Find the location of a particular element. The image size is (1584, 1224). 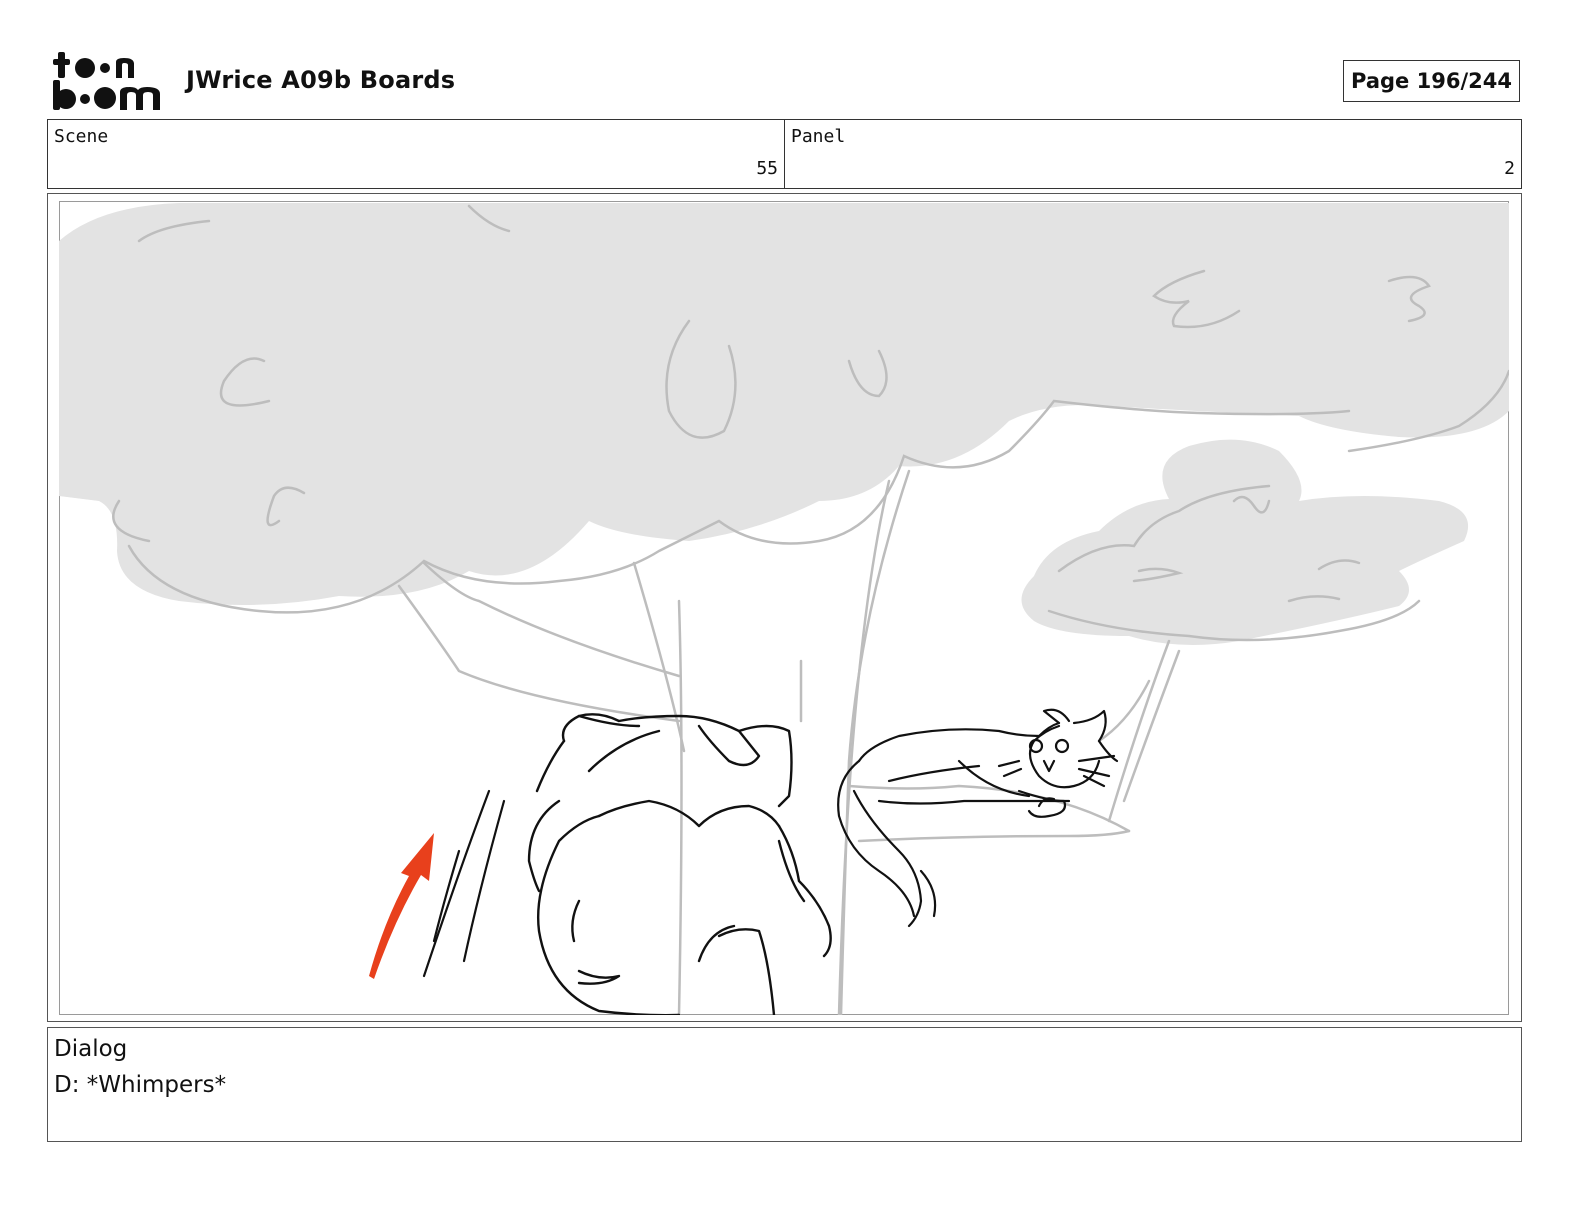

scene-panel-info: Scene 55 Panel 2 is located at coordinates (784, 154).